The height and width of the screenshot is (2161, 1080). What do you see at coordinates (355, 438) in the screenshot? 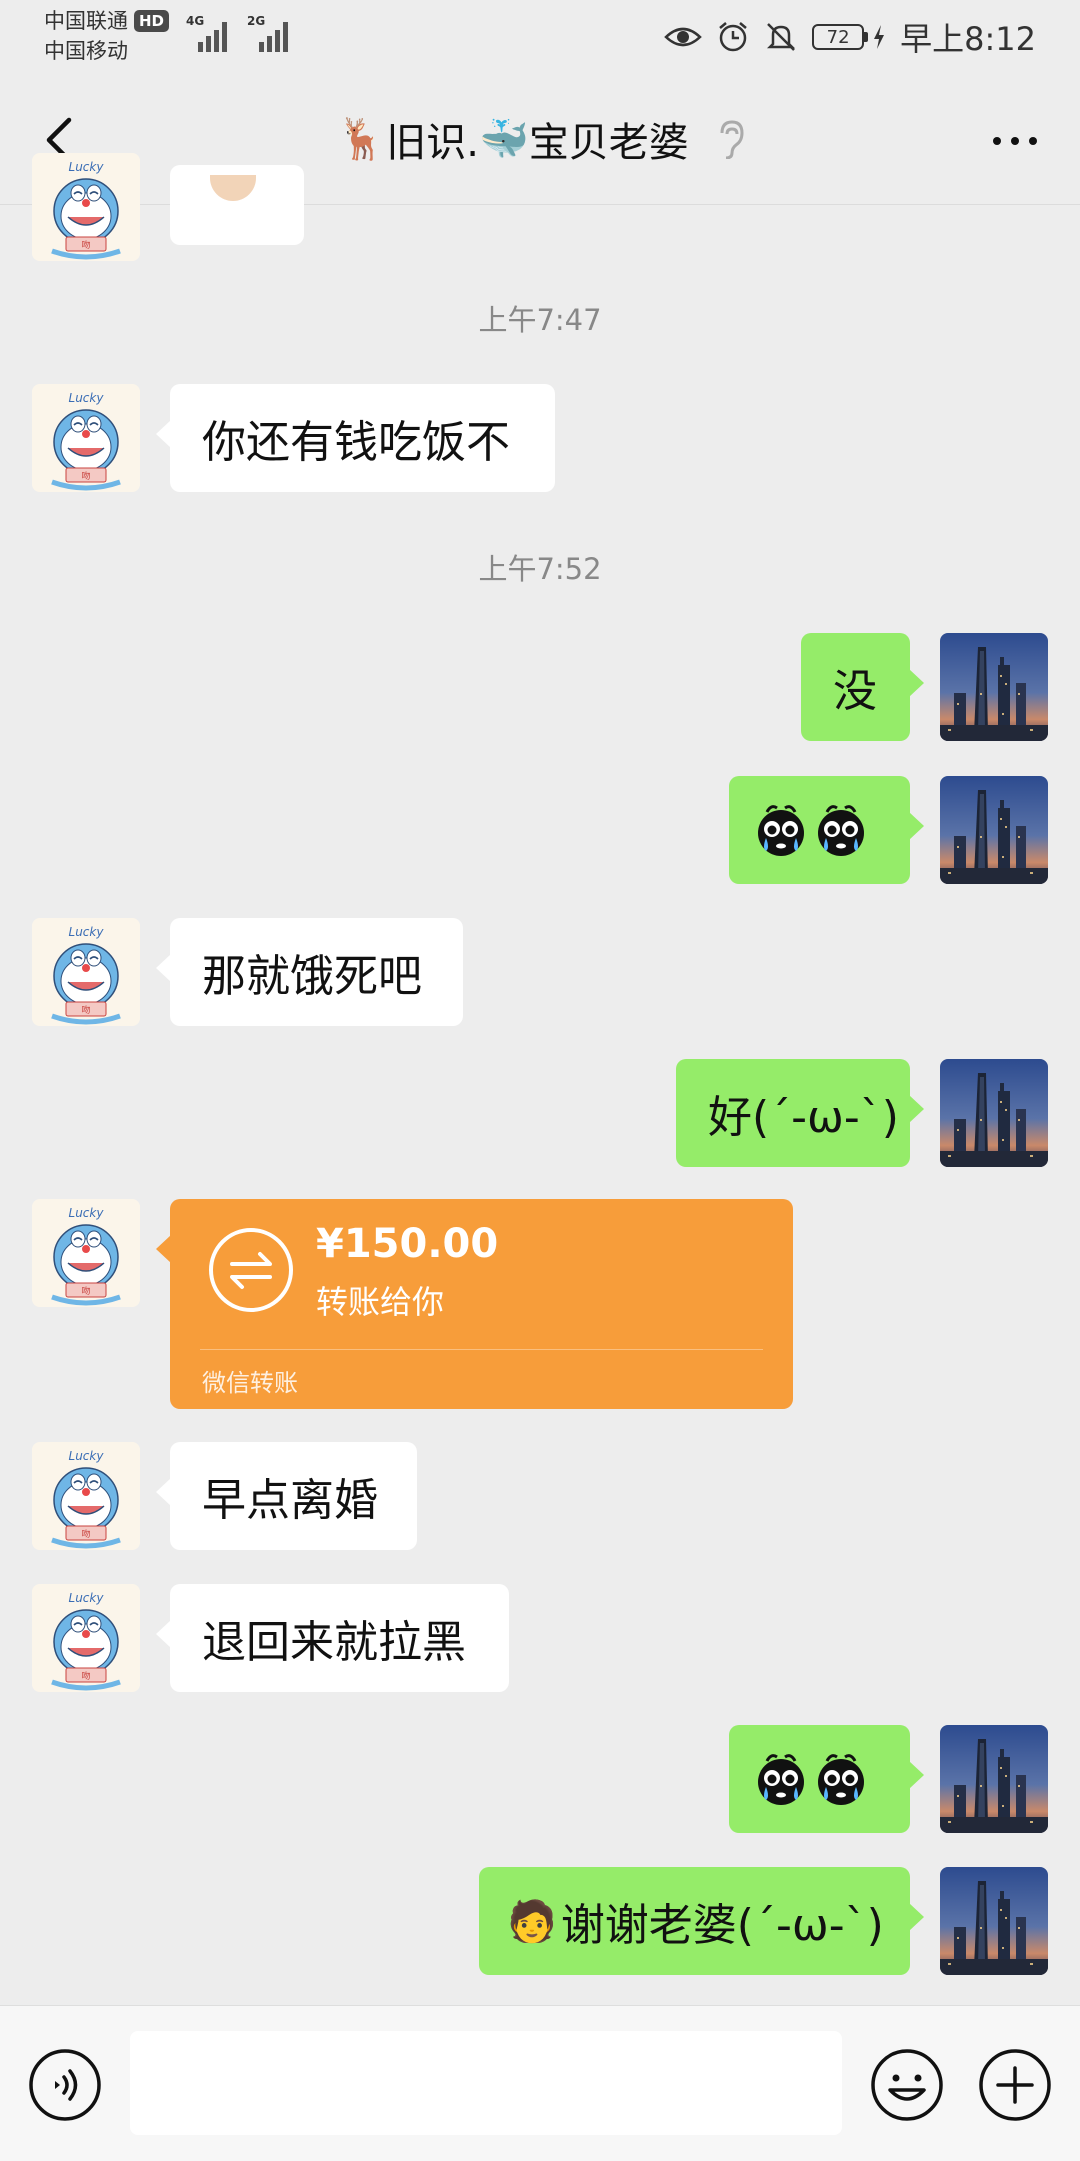
I see `message-bubble: 你还有钱吃饭不` at bounding box center [355, 438].